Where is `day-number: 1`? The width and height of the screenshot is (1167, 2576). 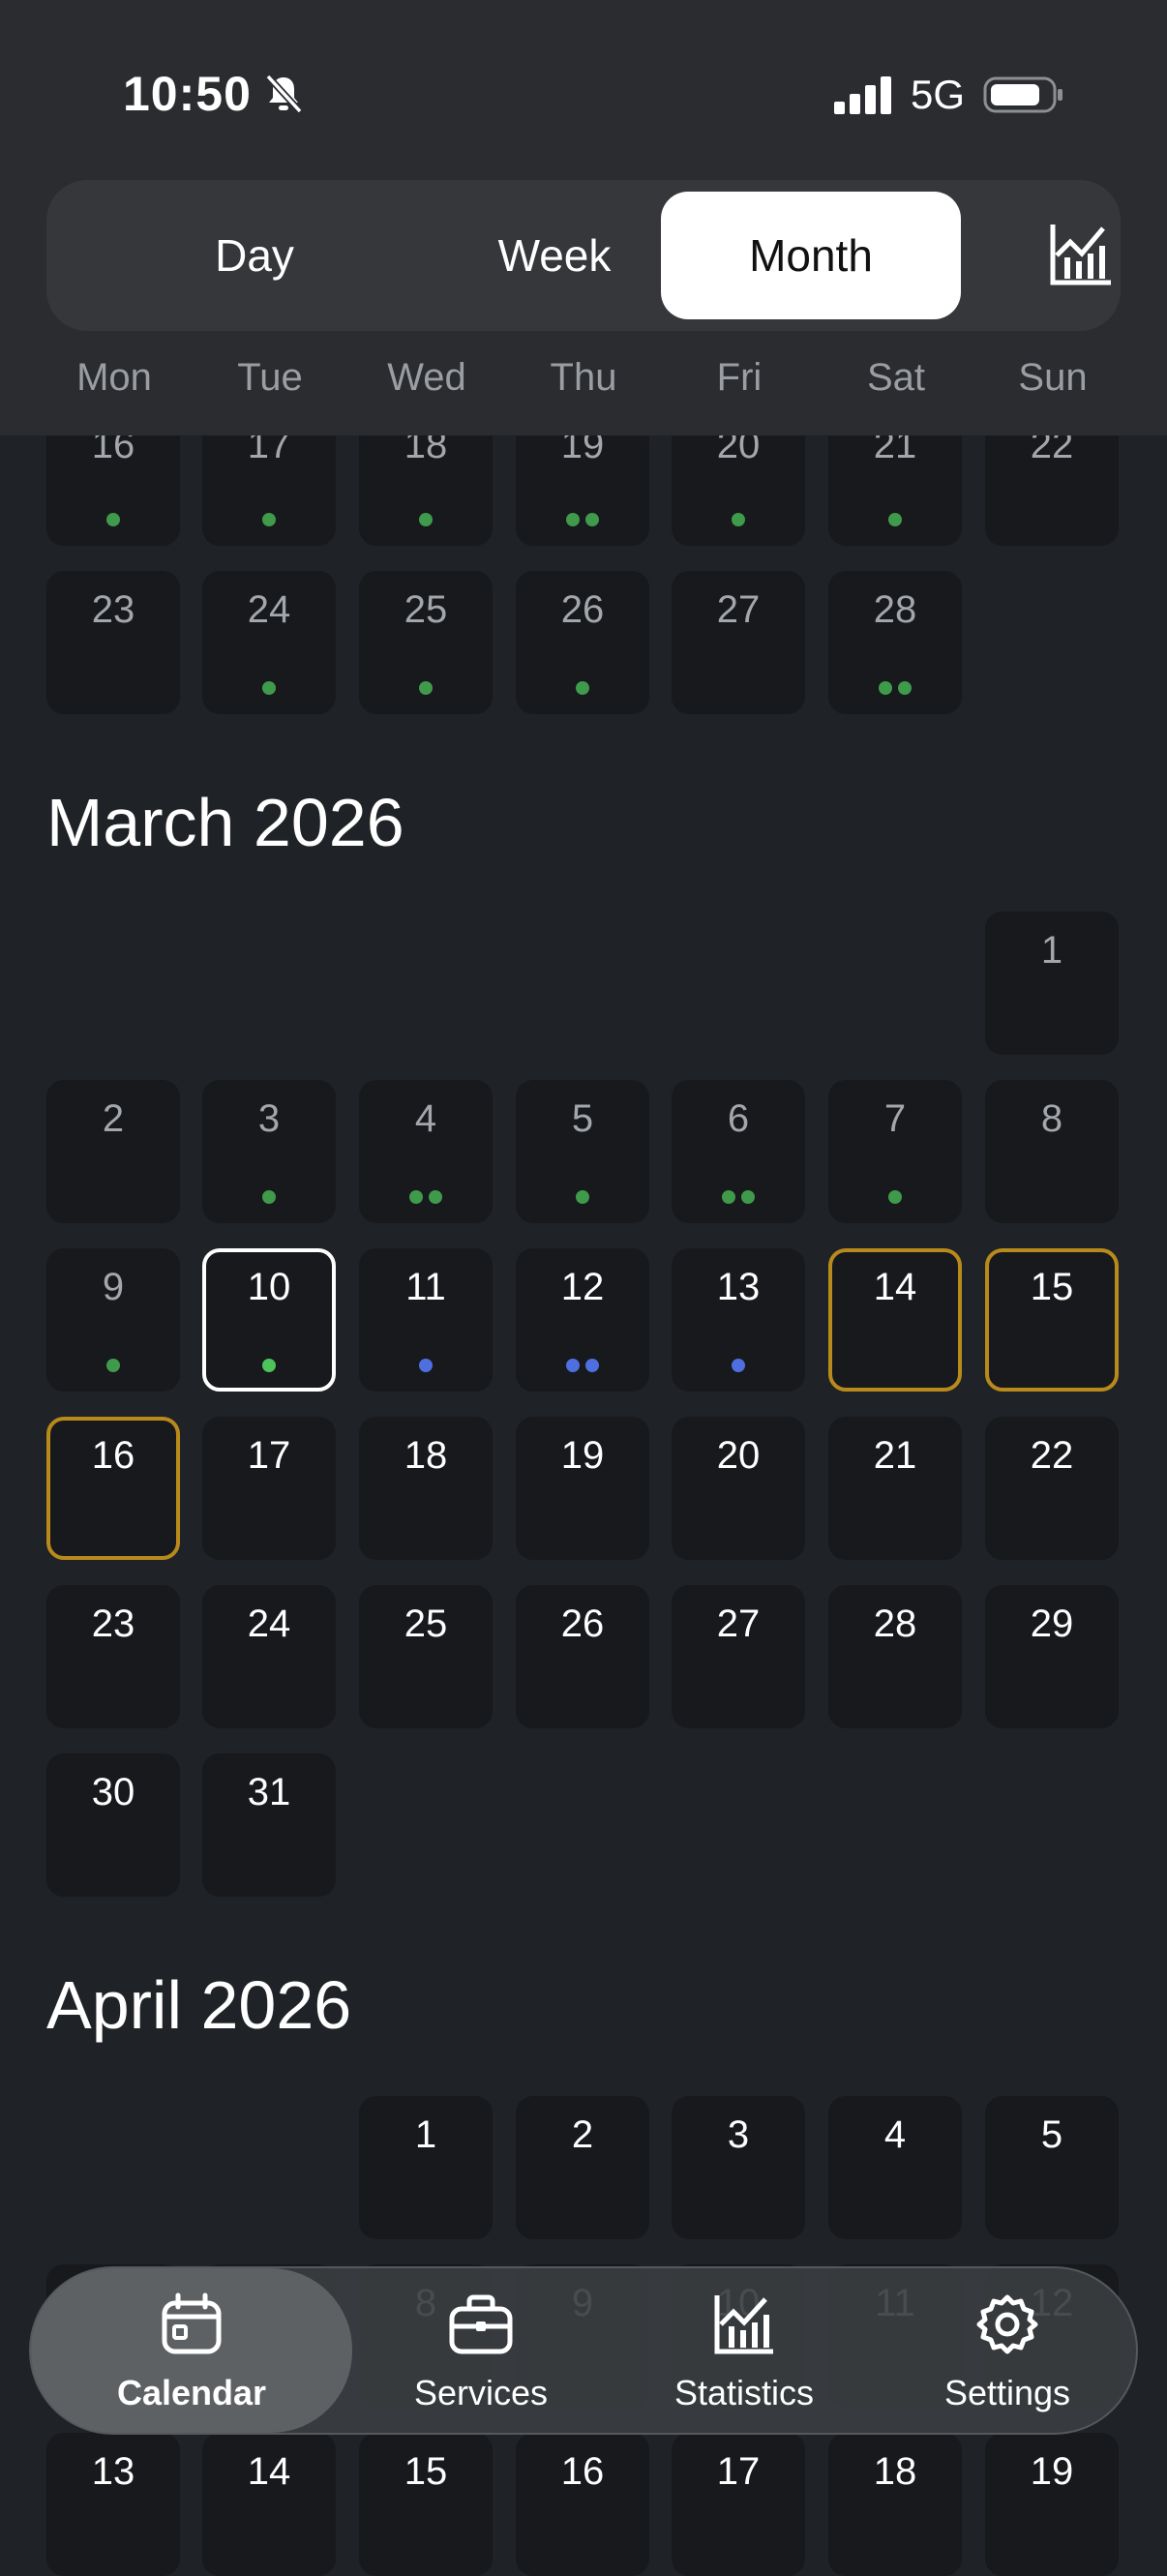
day-number: 1 is located at coordinates (425, 2134).